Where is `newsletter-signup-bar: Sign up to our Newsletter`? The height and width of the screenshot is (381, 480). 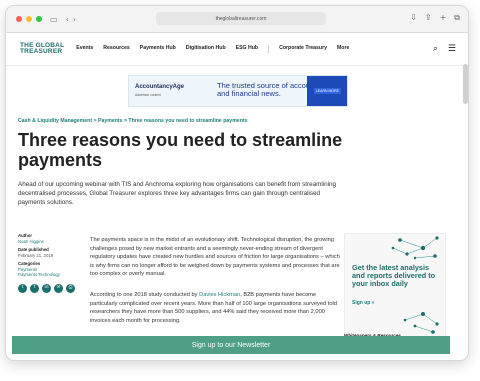 newsletter-signup-bar: Sign up to our Newsletter is located at coordinates (231, 345).